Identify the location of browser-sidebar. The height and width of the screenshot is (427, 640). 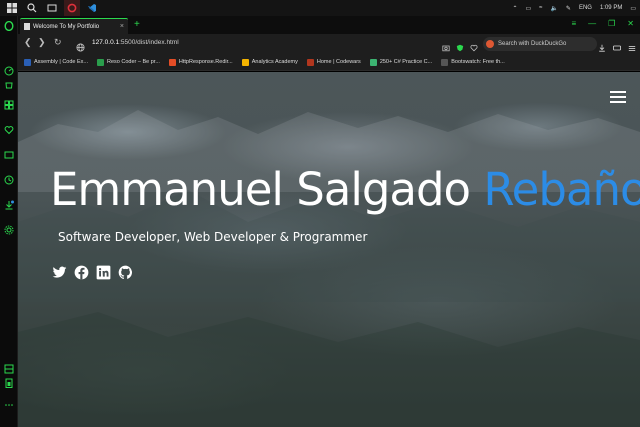
(9, 221).